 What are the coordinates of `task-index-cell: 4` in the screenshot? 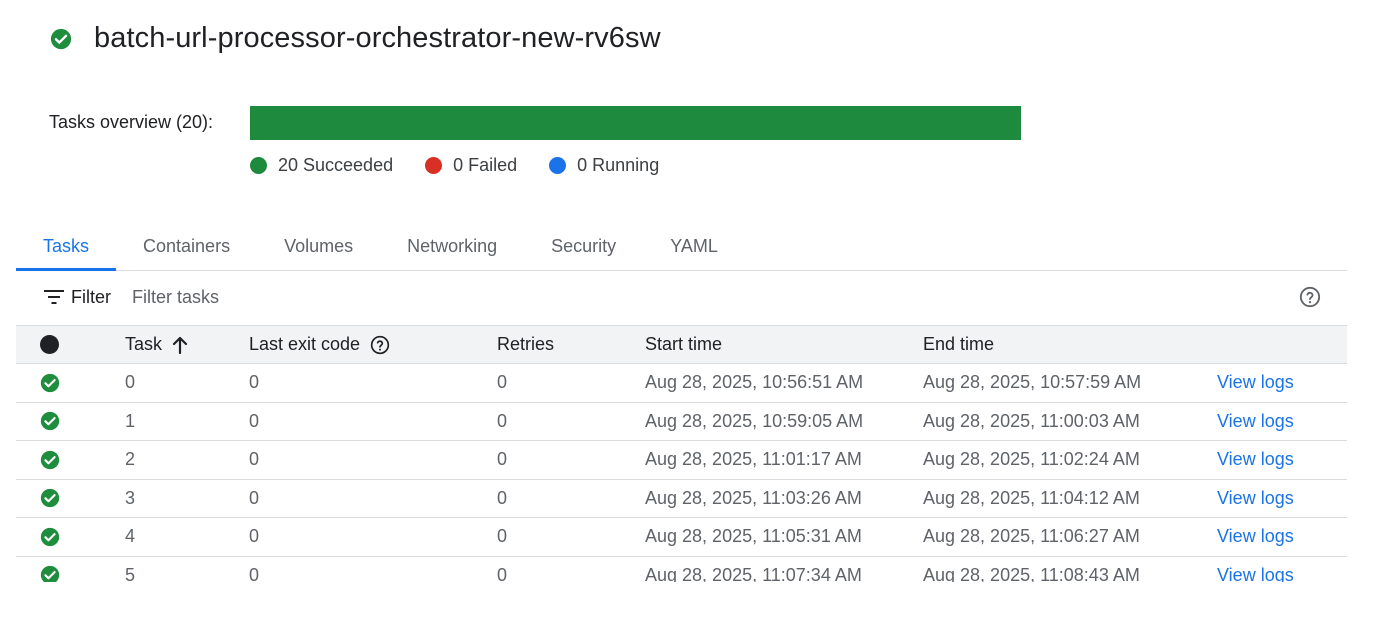 It's located at (130, 536).